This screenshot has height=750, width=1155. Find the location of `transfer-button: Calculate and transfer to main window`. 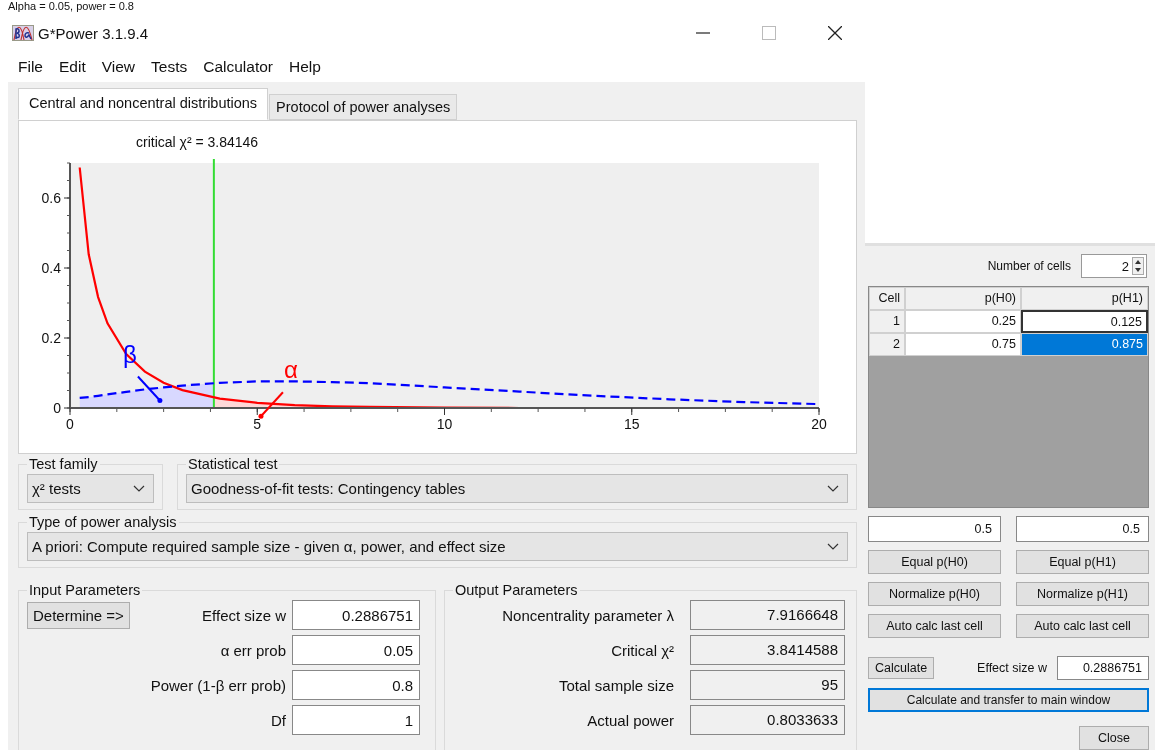

transfer-button: Calculate and transfer to main window is located at coordinates (1008, 700).